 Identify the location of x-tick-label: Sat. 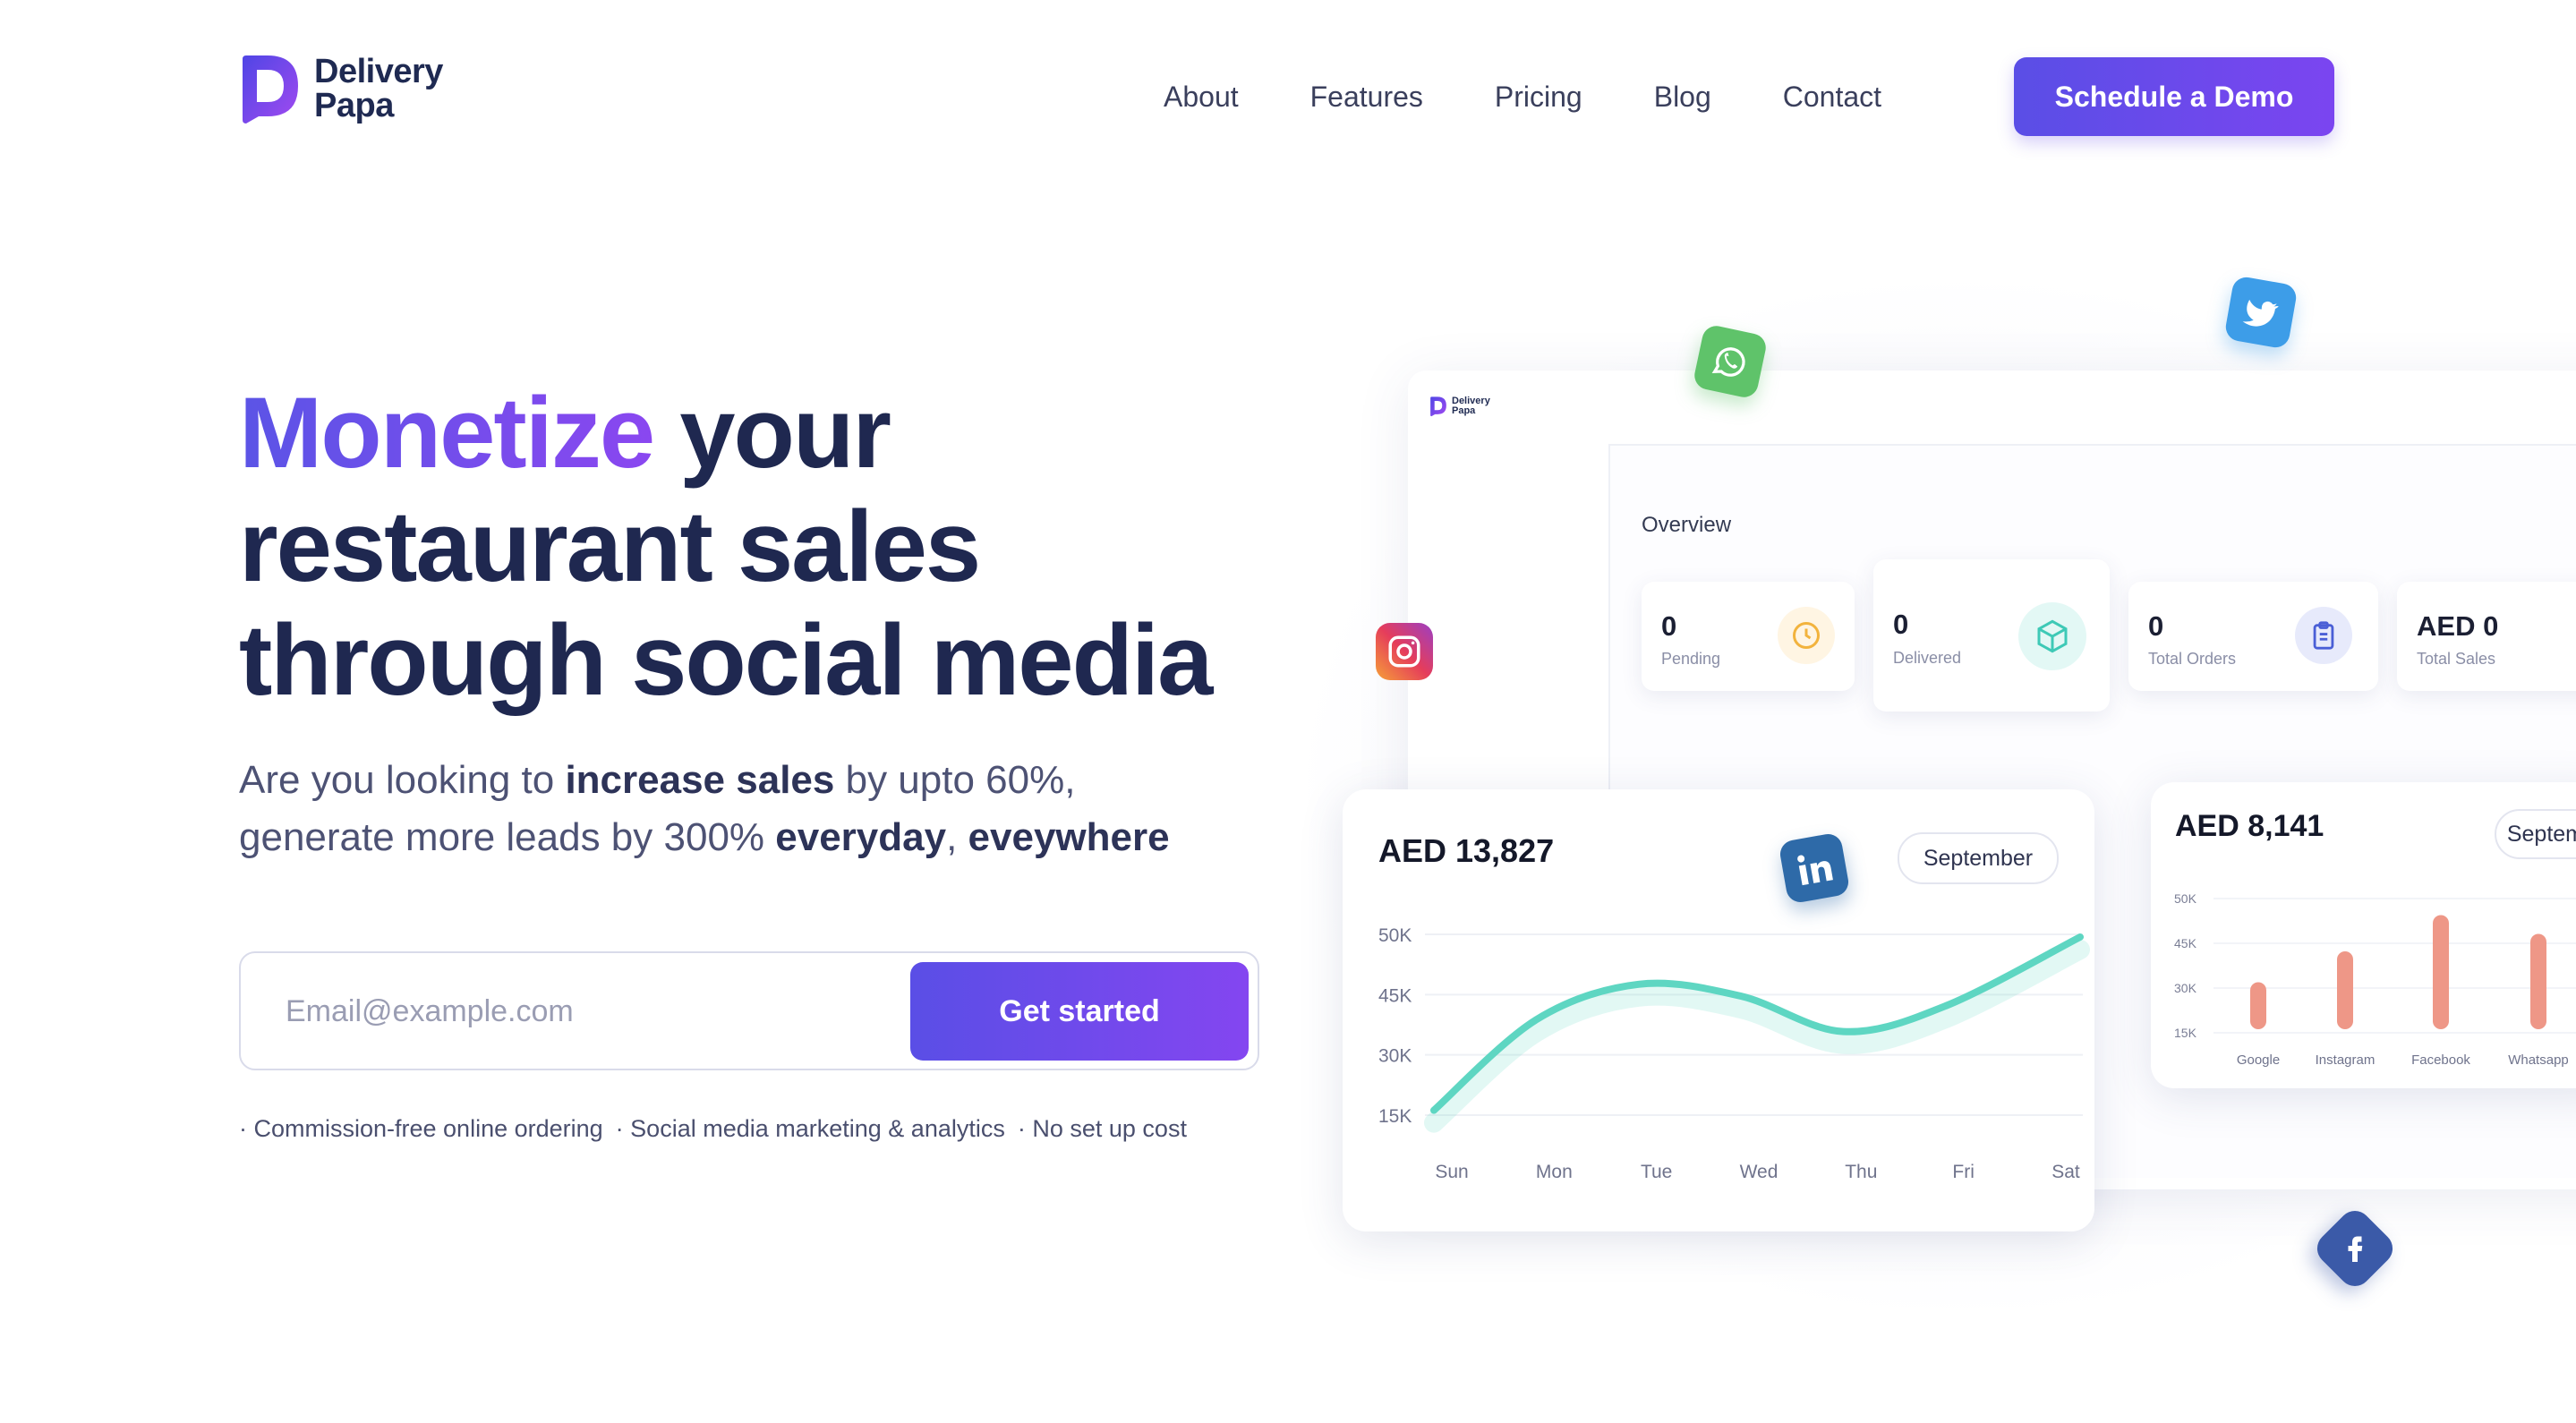
(2065, 1172).